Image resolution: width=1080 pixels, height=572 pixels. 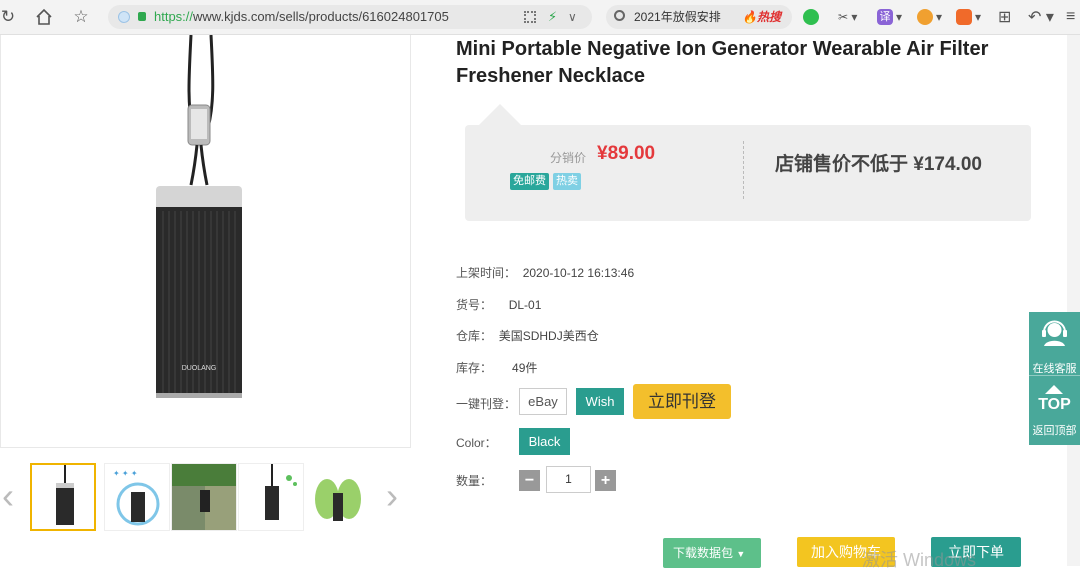 I want to click on online-service-button: 在线客服, so click(x=1054, y=344).